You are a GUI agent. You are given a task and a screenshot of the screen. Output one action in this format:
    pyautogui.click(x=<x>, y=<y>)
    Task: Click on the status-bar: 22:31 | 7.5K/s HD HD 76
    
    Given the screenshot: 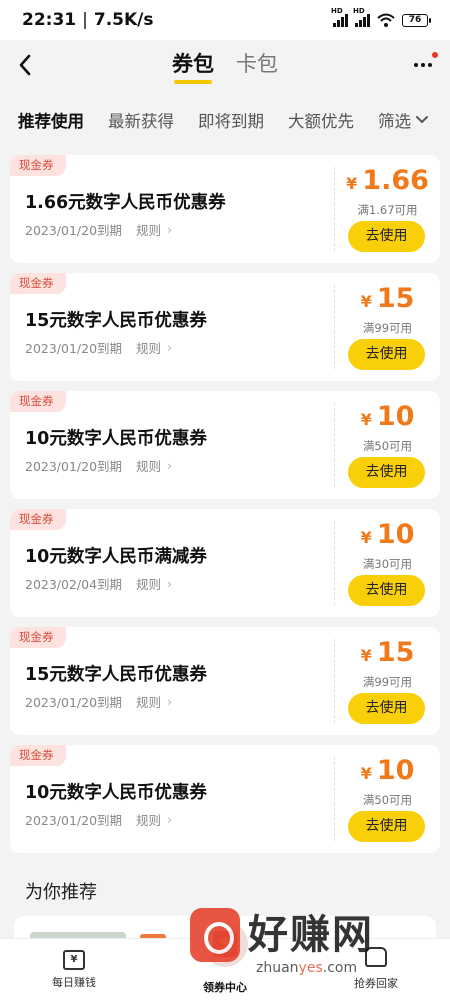 What is the action you would take?
    pyautogui.click(x=225, y=20)
    